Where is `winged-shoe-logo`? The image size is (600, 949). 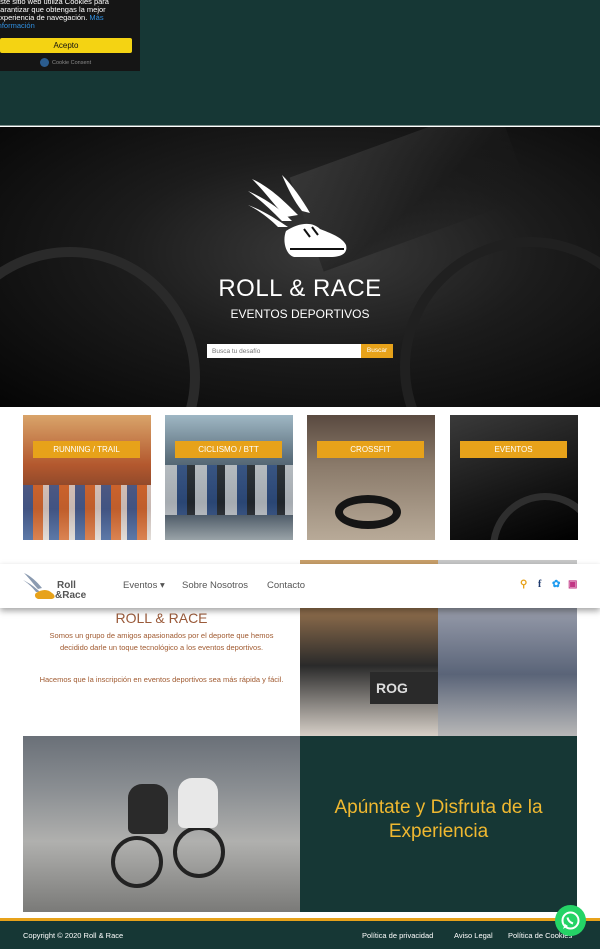
winged-shoe-logo is located at coordinates (297, 216).